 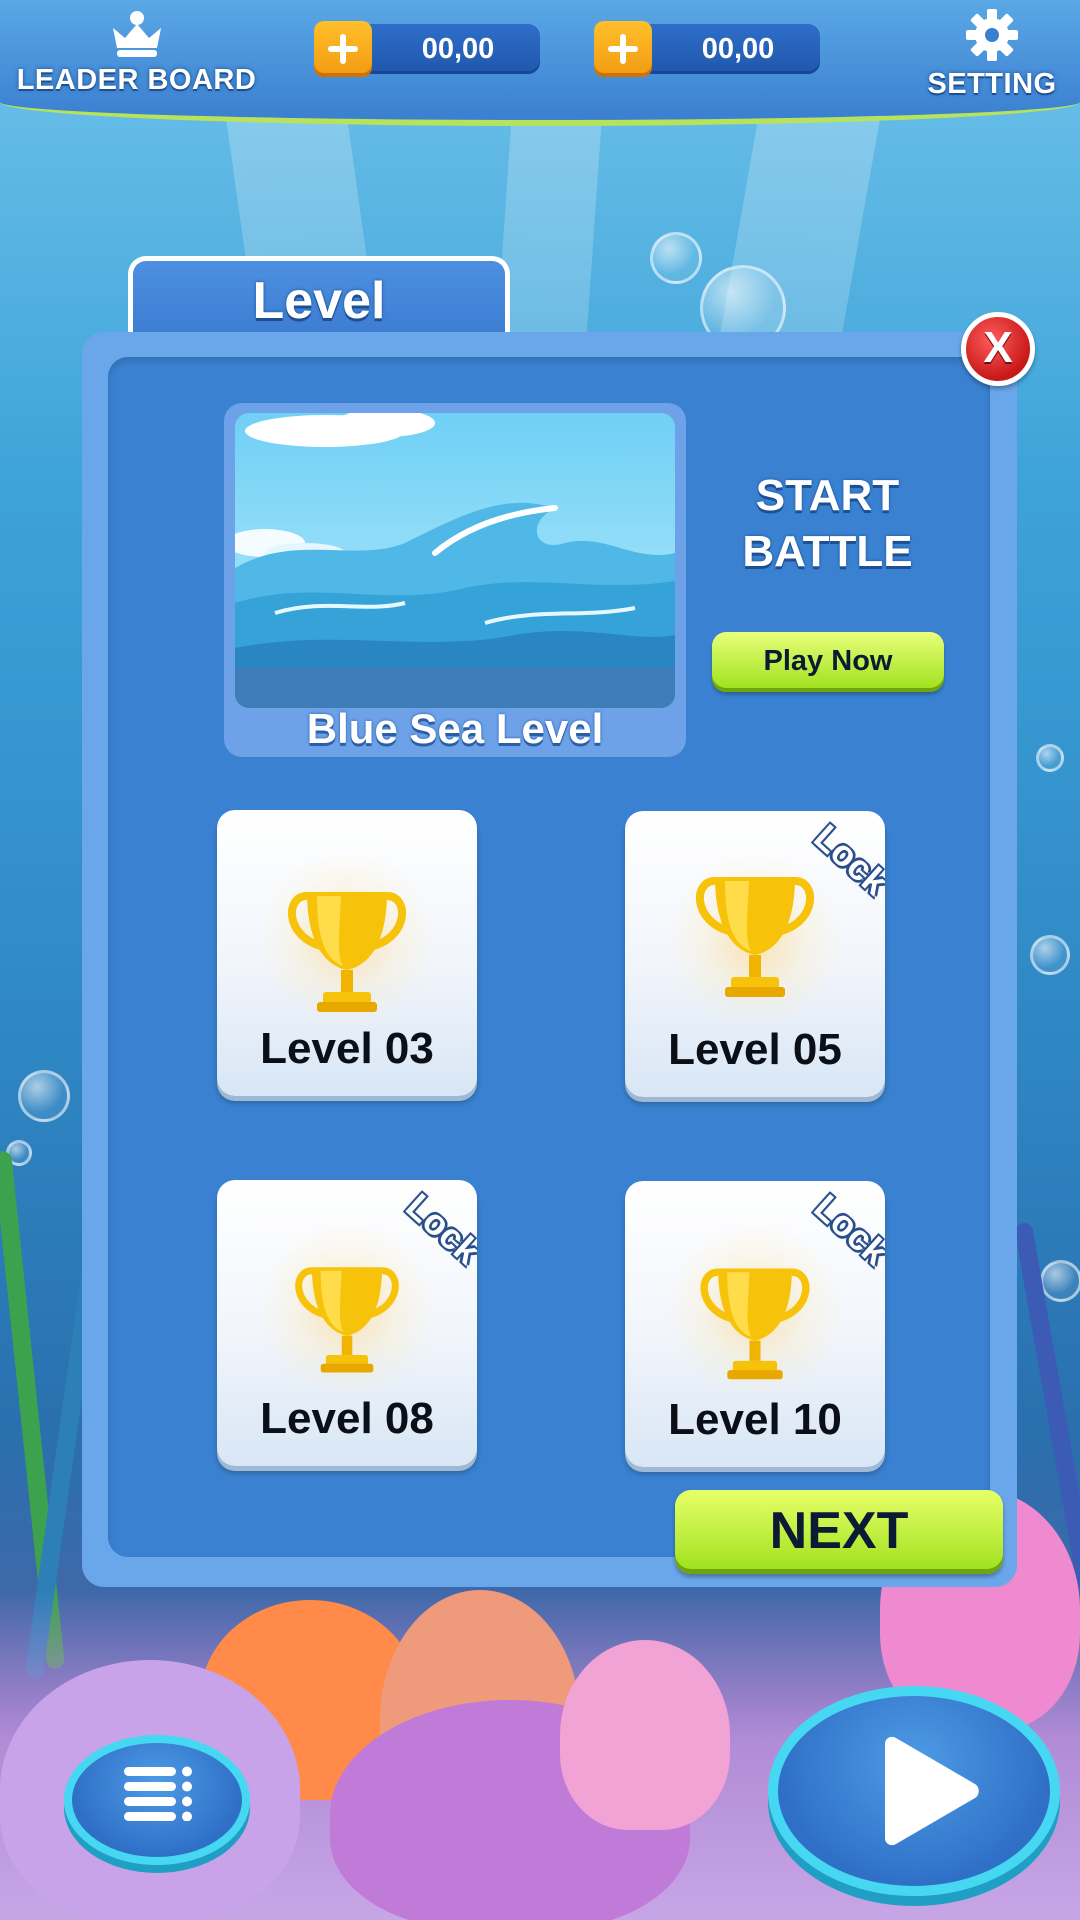 I want to click on close-icon: X, so click(x=998, y=347).